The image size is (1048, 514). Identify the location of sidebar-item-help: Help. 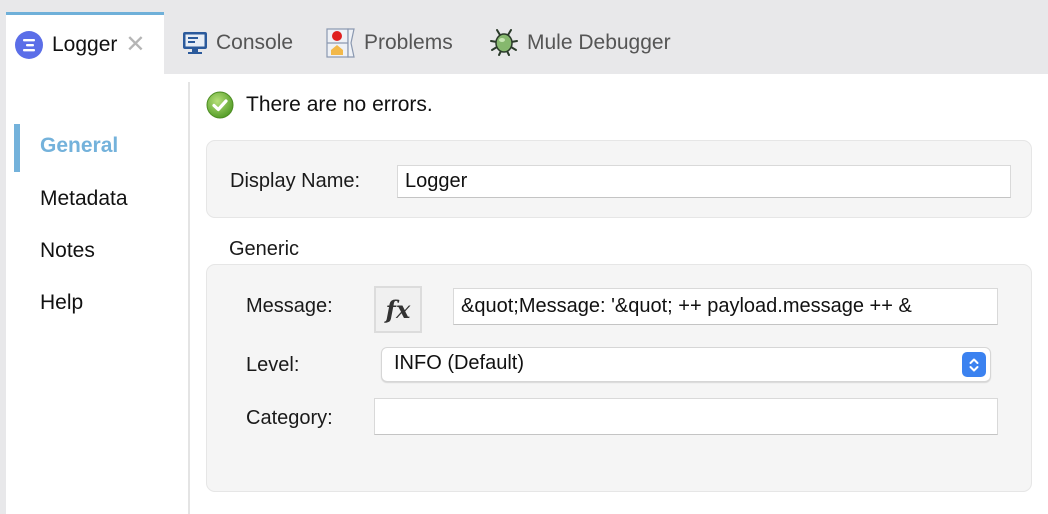
(61, 303).